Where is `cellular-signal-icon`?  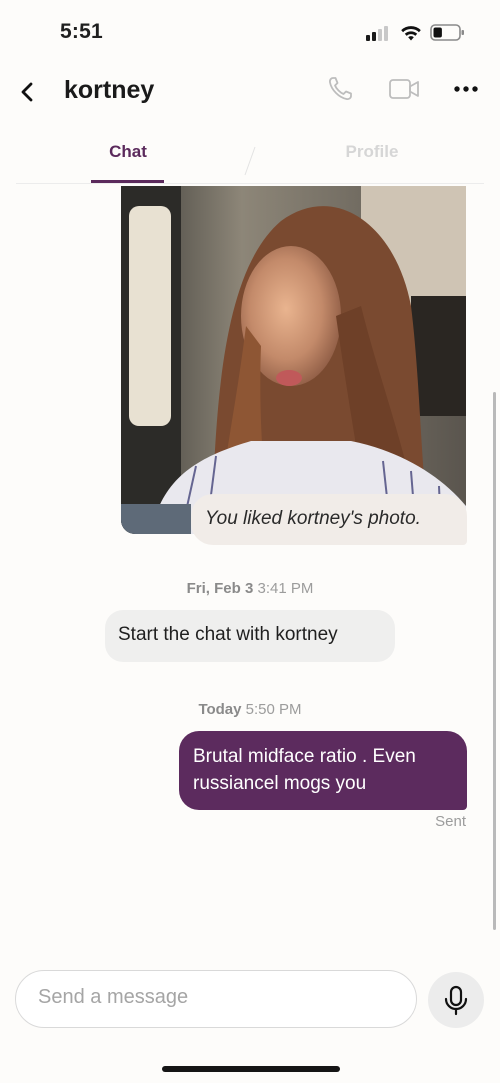
cellular-signal-icon is located at coordinates (379, 33).